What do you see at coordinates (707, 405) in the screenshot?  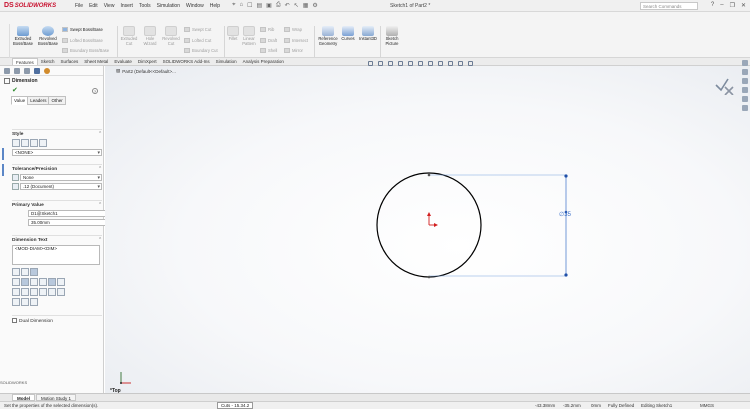 I see `status-units: MMGS` at bounding box center [707, 405].